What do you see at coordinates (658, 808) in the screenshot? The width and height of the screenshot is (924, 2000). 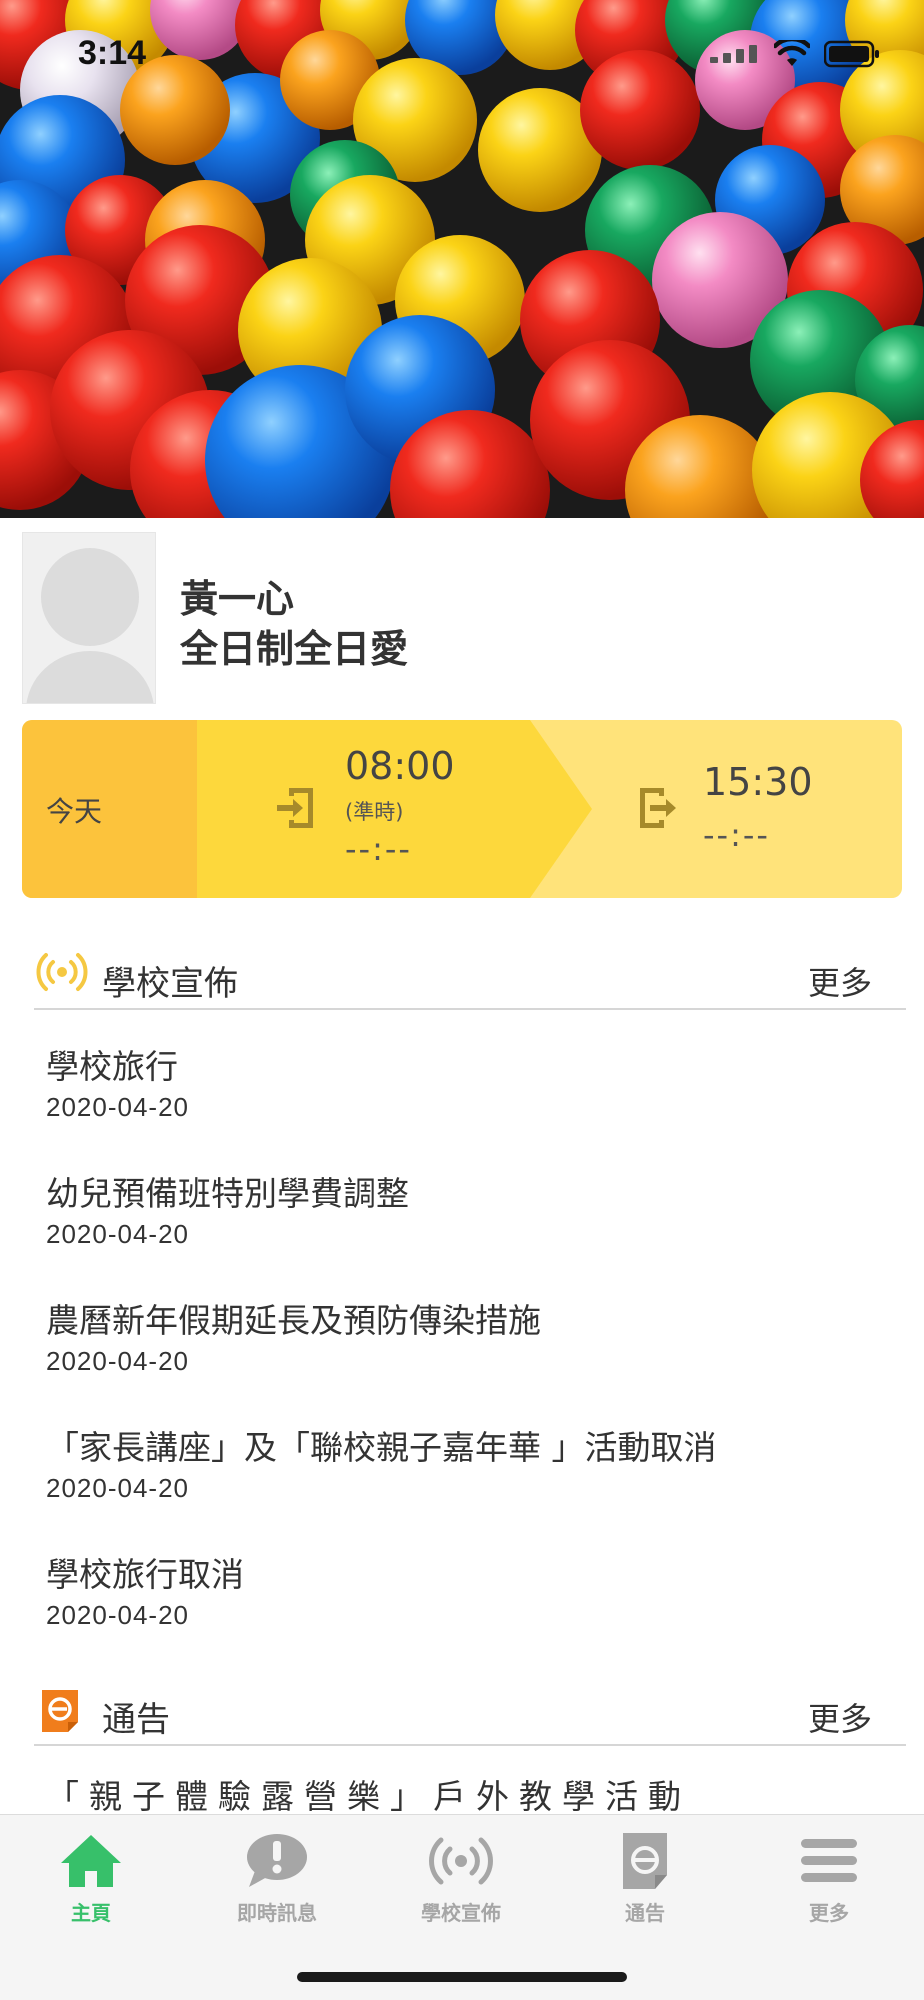 I see `check-out-icon` at bounding box center [658, 808].